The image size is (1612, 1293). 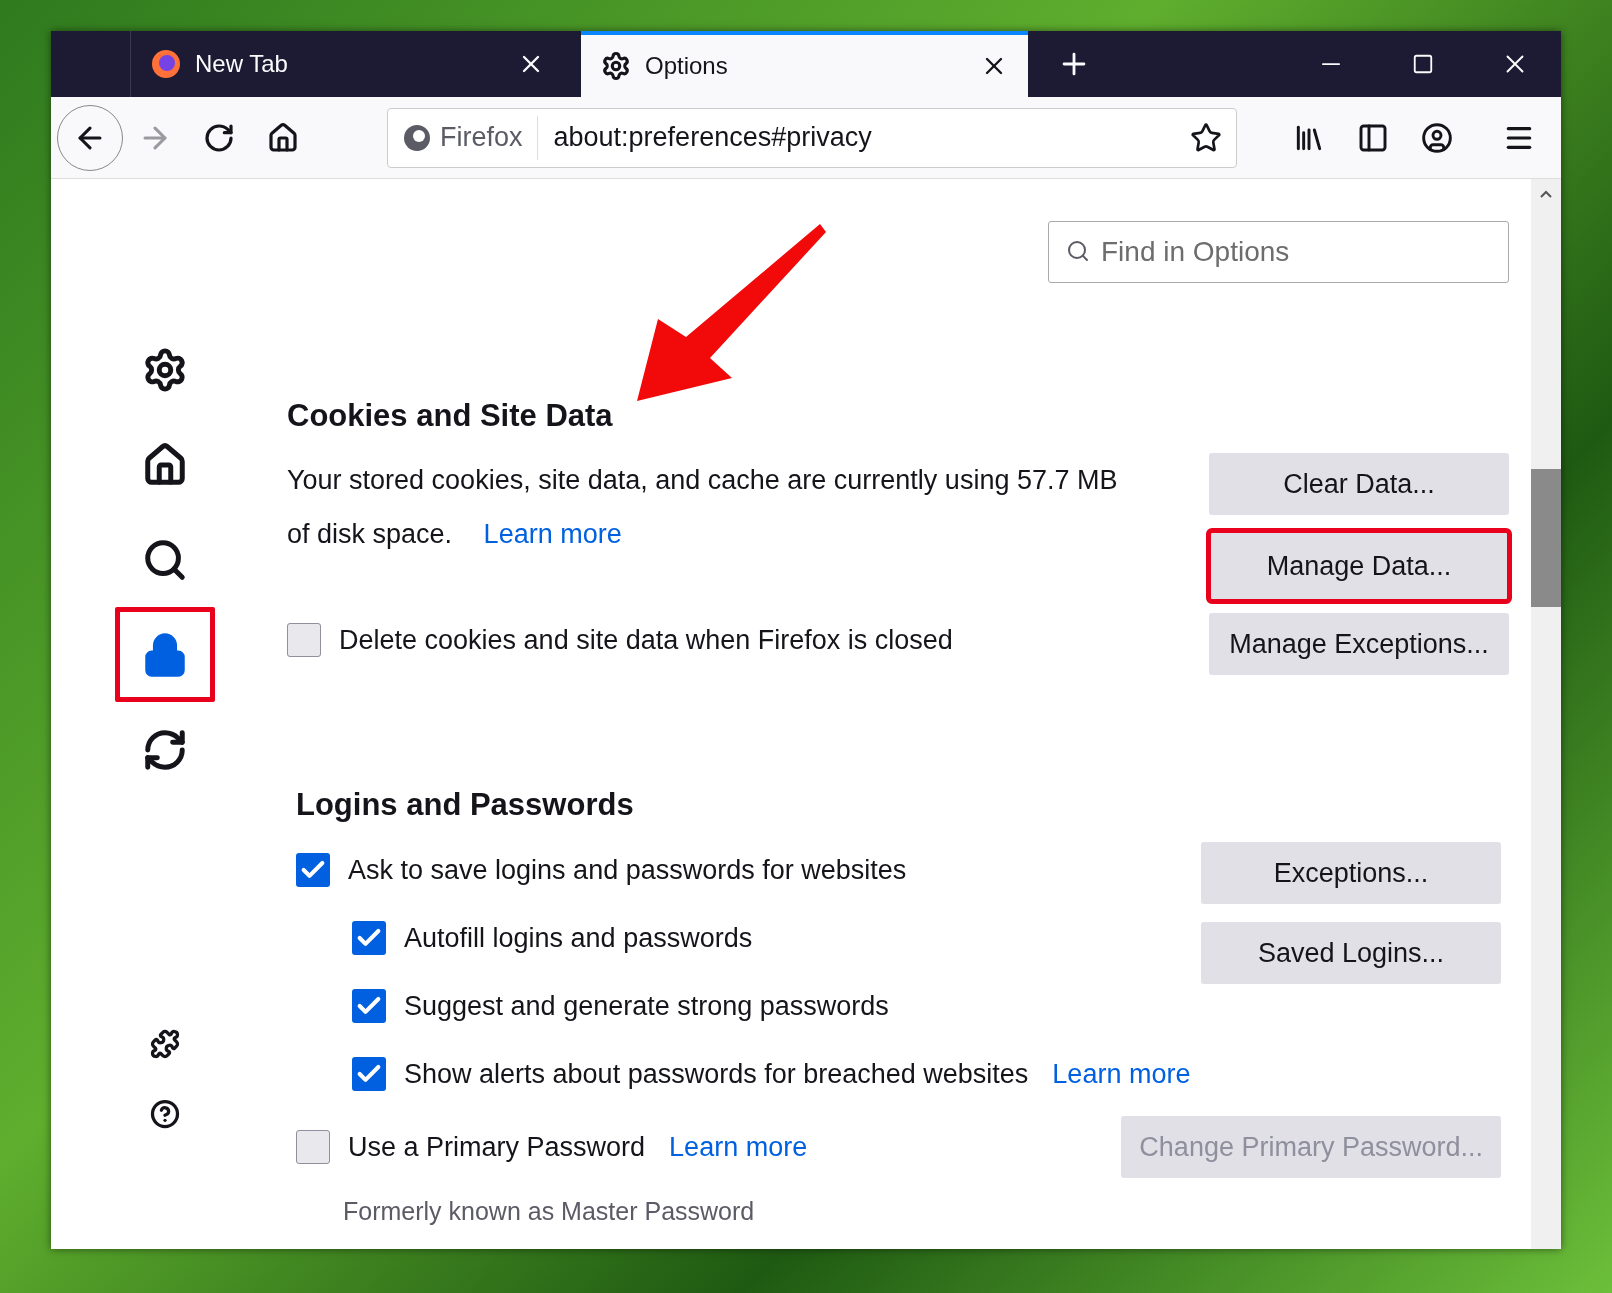 I want to click on scrollbar-thumb, so click(x=1546, y=538).